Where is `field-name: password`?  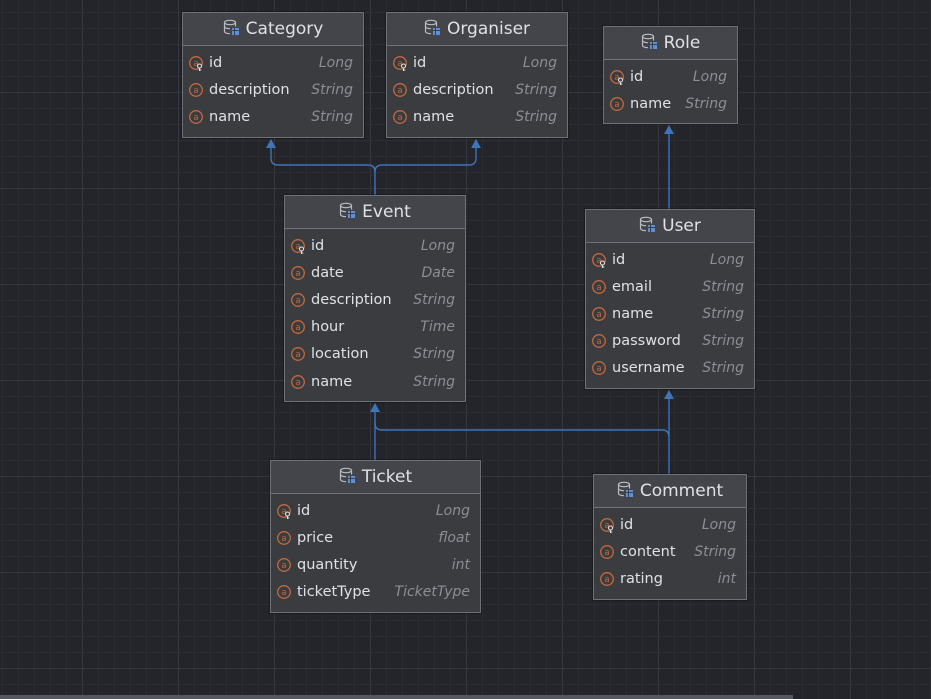
field-name: password is located at coordinates (646, 341).